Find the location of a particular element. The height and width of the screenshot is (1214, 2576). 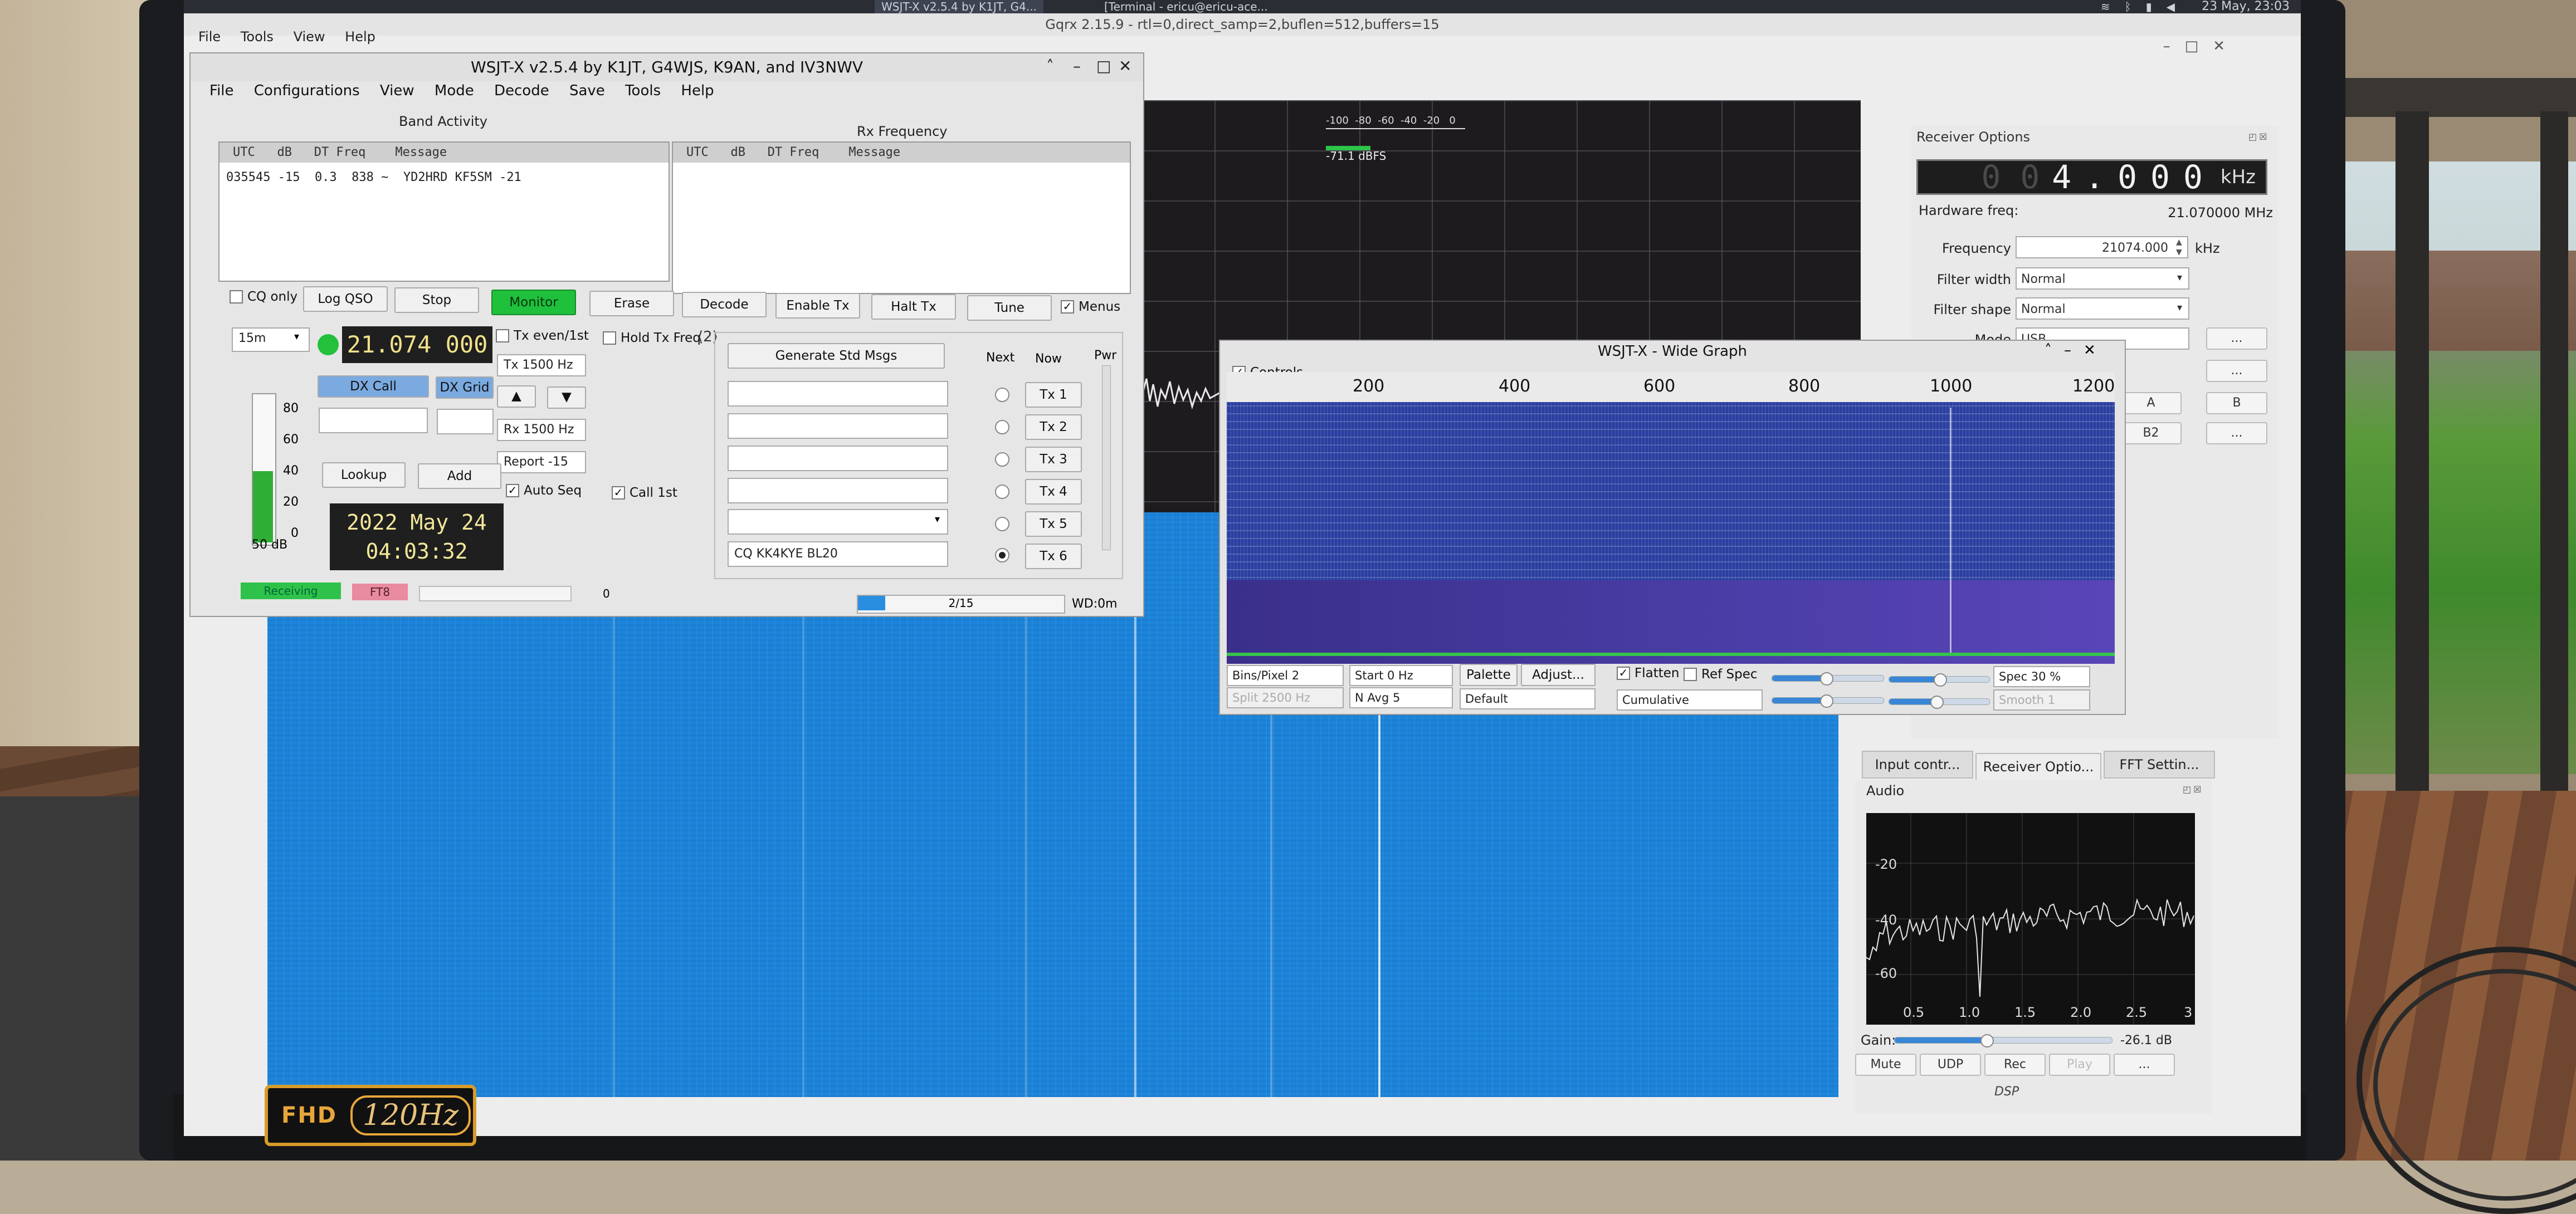

generate-std-msgs-button: Generate Std Msgs is located at coordinates (836, 356).